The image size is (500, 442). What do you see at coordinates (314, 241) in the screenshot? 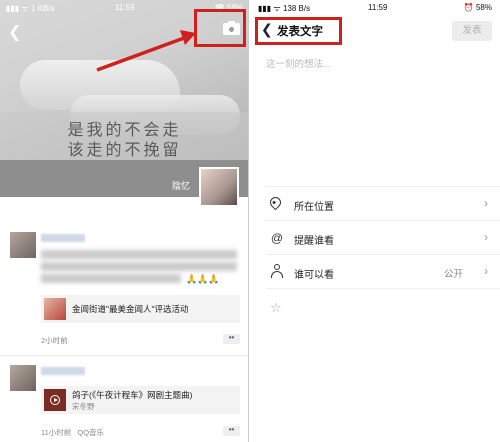
I see `option-label: 提醒谁看` at bounding box center [314, 241].